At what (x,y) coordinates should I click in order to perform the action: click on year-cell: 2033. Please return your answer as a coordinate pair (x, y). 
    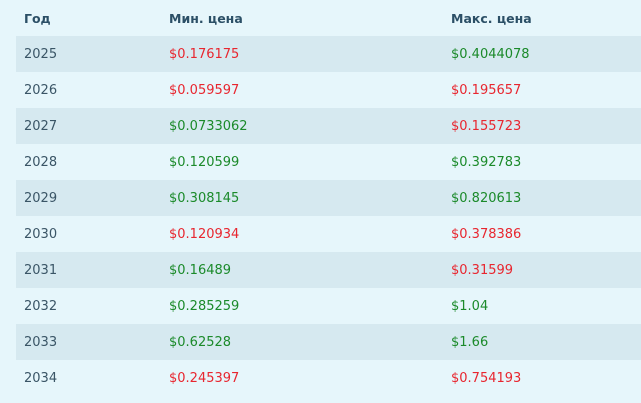
    Looking at the image, I should click on (92, 342).